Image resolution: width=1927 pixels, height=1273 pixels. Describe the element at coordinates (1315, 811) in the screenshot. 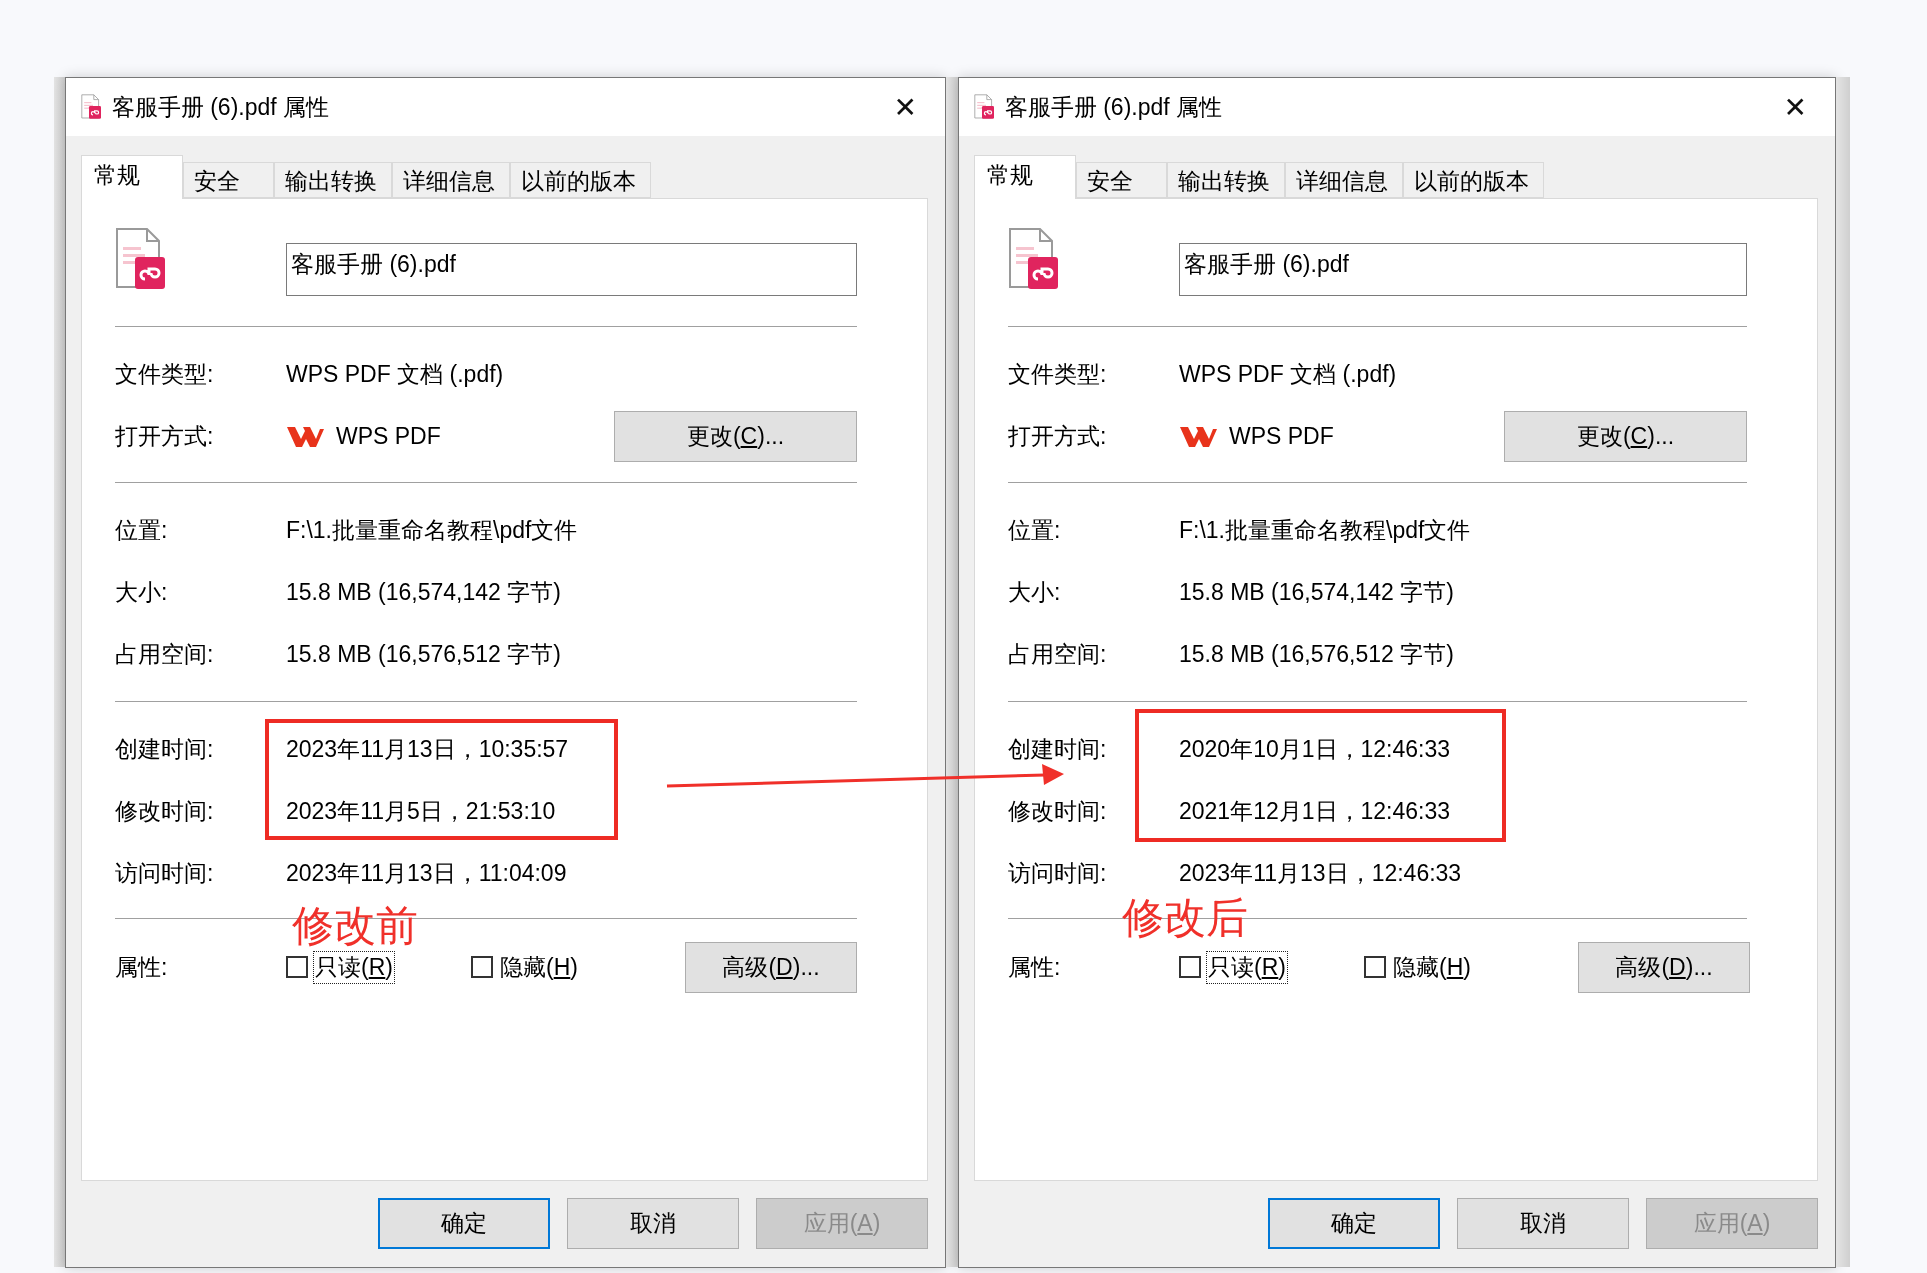

I see `field-value: 2021年12月1日，12:46:33` at that location.